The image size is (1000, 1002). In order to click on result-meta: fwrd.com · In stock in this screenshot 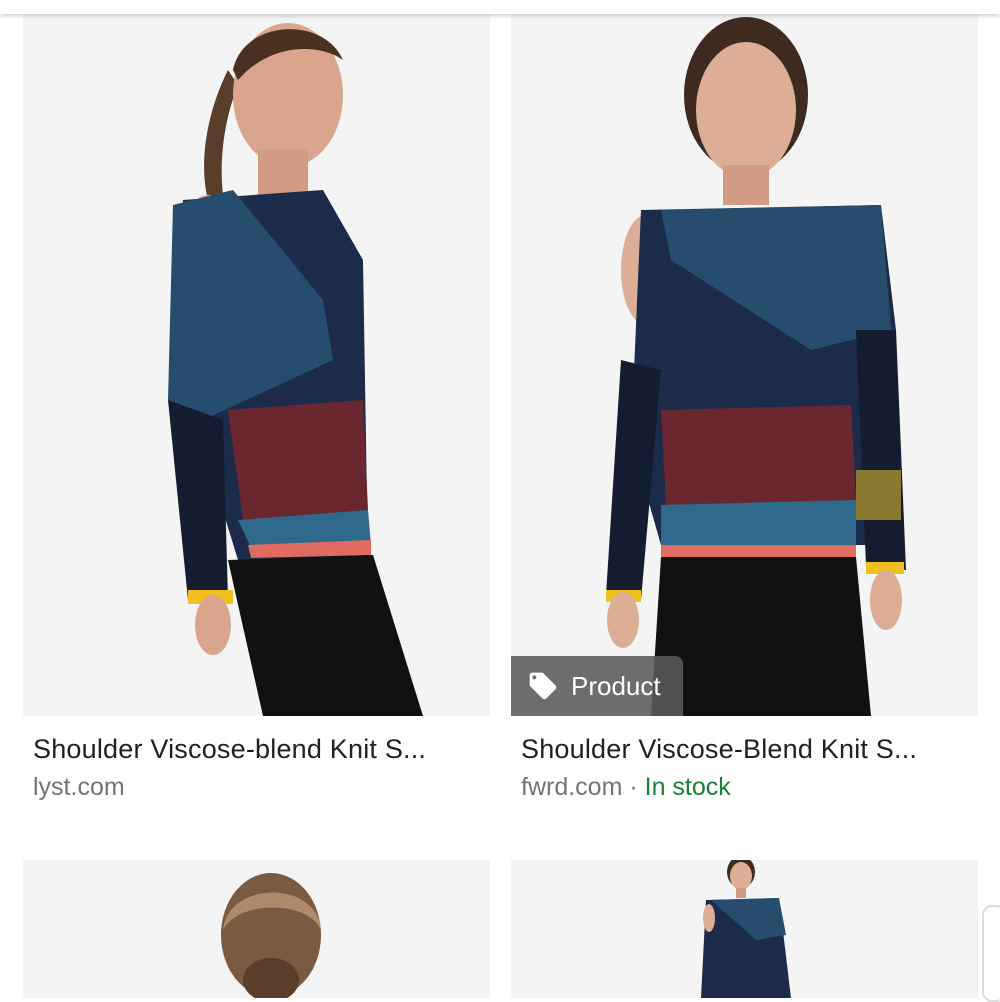, I will do `click(744, 787)`.